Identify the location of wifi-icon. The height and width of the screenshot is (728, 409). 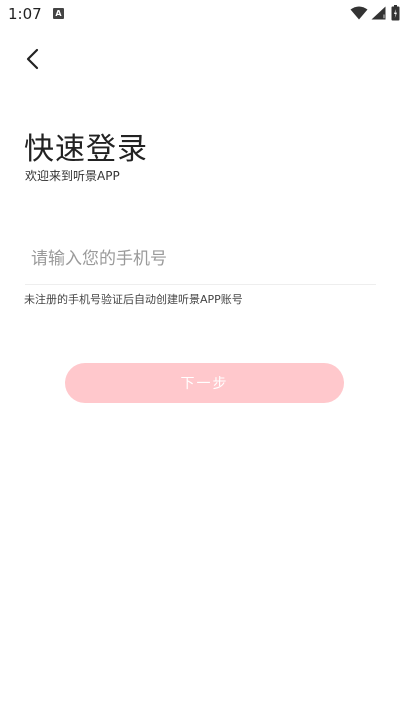
(359, 13).